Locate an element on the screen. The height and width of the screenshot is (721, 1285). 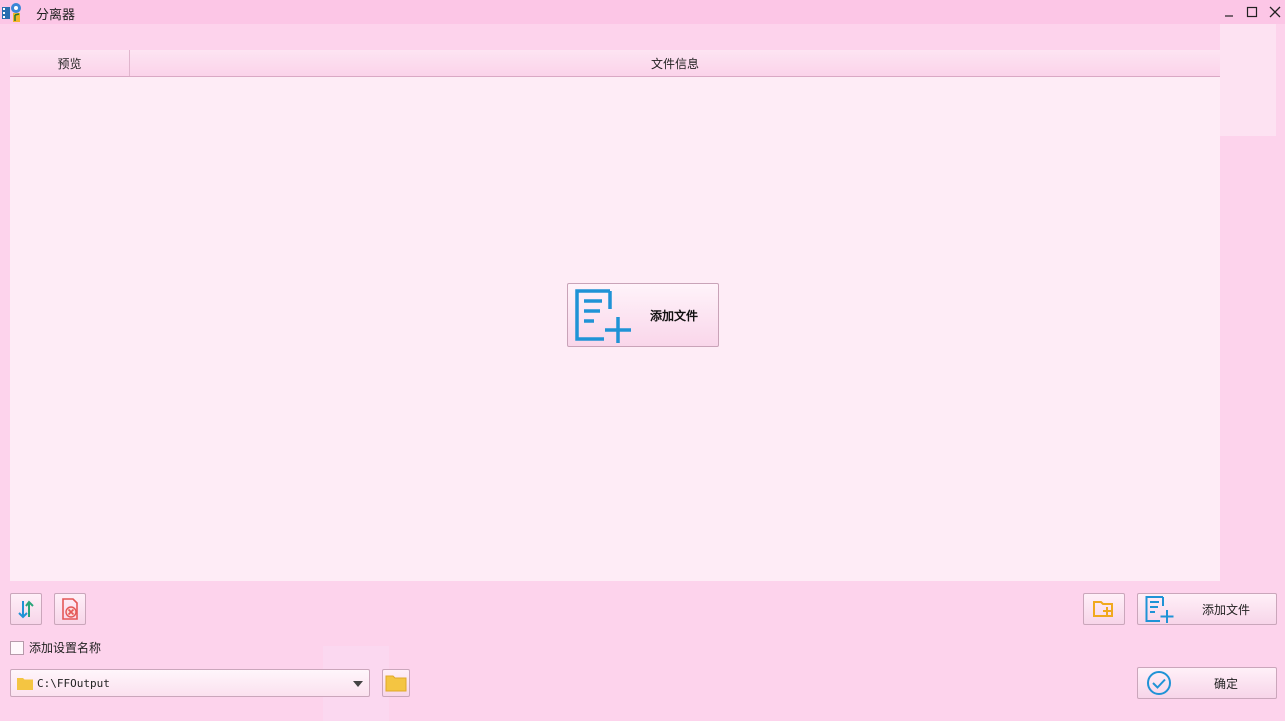
side-strip is located at coordinates (1248, 80).